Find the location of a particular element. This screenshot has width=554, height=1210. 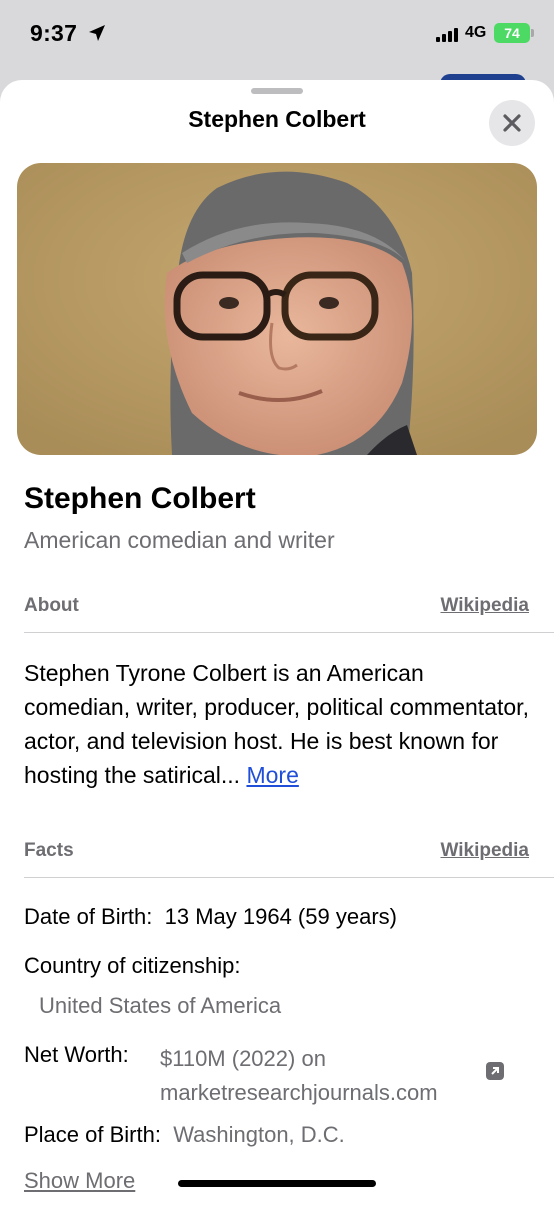

person-description: American comedian and writer is located at coordinates (179, 540).